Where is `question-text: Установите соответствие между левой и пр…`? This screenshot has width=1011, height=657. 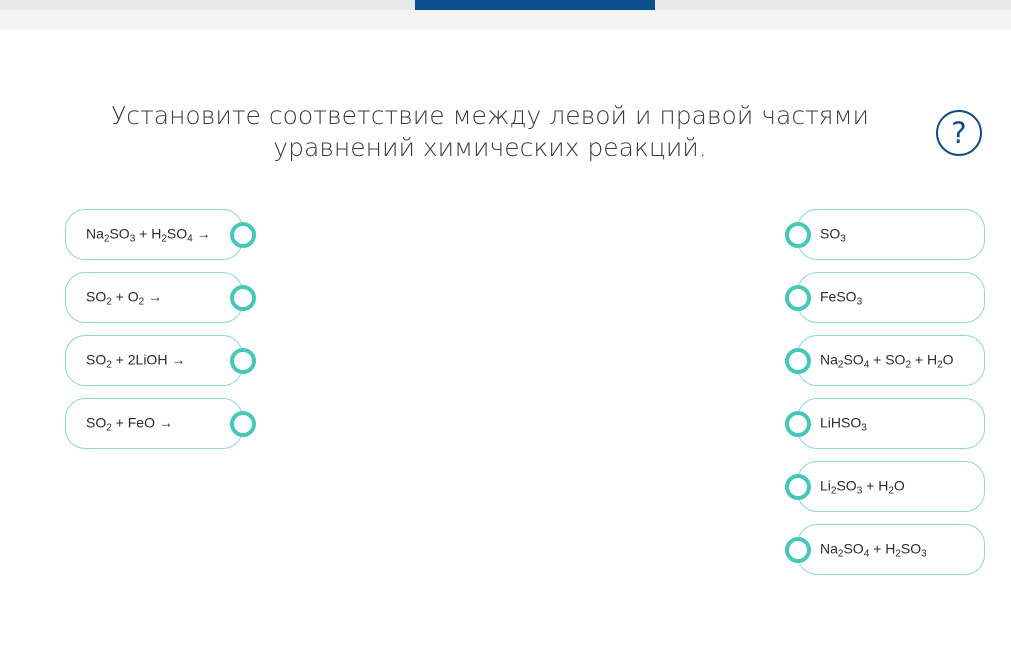
question-text: Установите соответствие между левой и пр… is located at coordinates (490, 131).